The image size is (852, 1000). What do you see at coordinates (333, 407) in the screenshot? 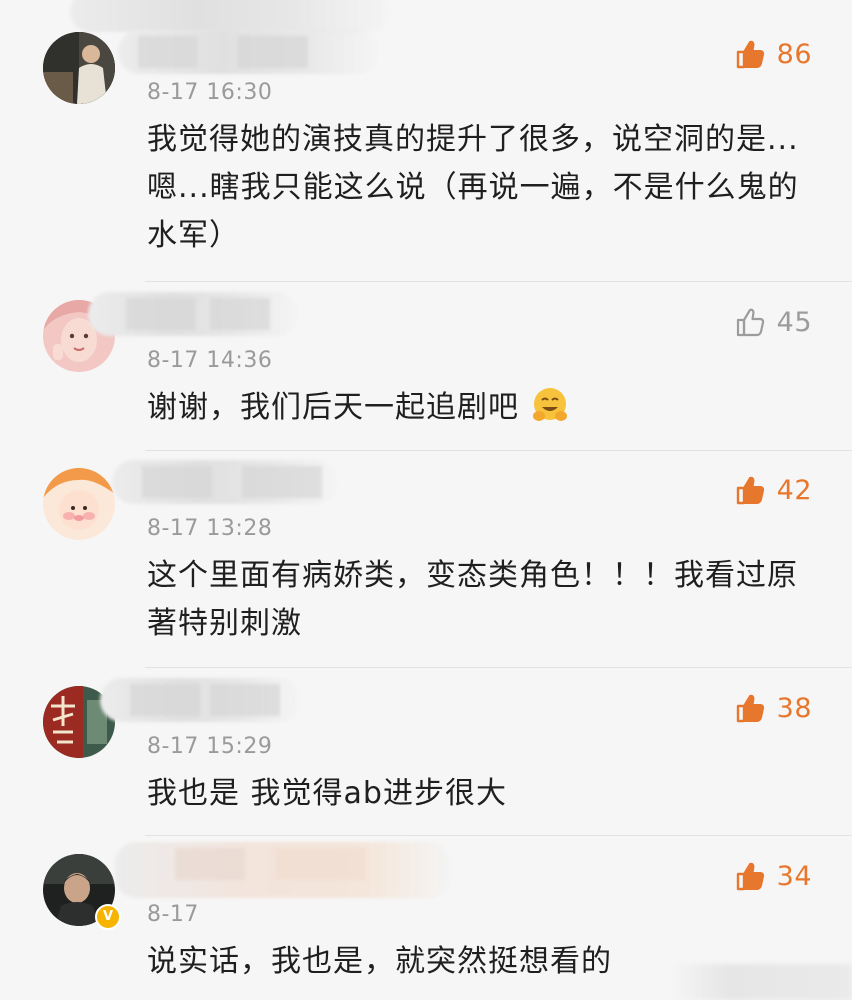
I see `comment-text-content: 谢谢，我们后天一起追剧吧` at bounding box center [333, 407].